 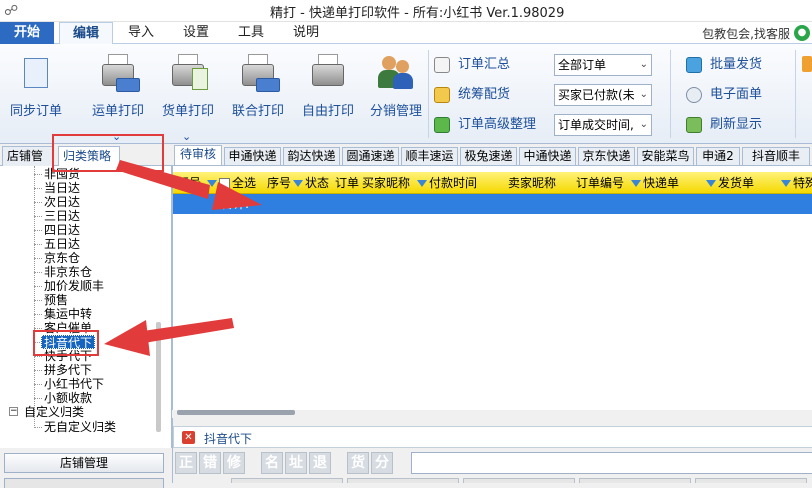 I want to click on tree-item: 快手代下, so click(x=68, y=356).